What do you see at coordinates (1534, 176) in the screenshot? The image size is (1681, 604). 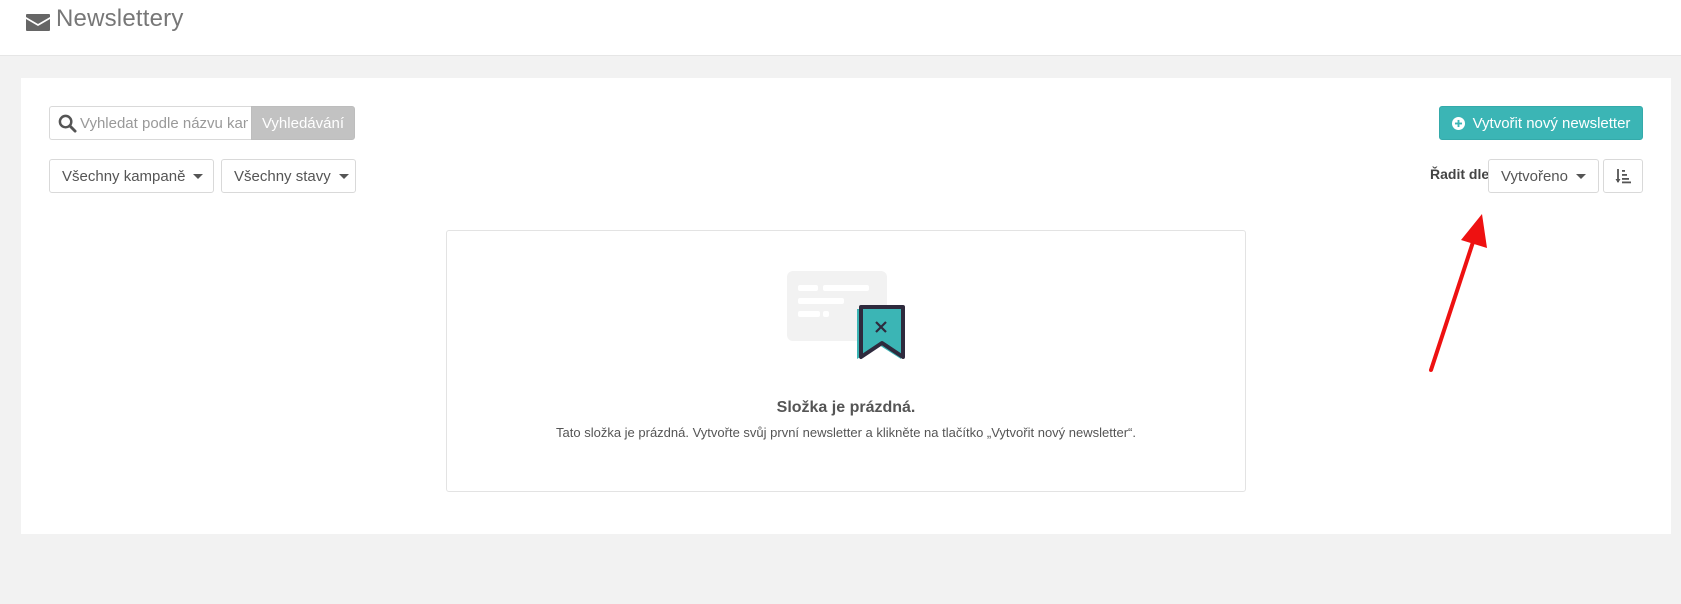 I see `sort-by-value: Vytvořeno` at bounding box center [1534, 176].